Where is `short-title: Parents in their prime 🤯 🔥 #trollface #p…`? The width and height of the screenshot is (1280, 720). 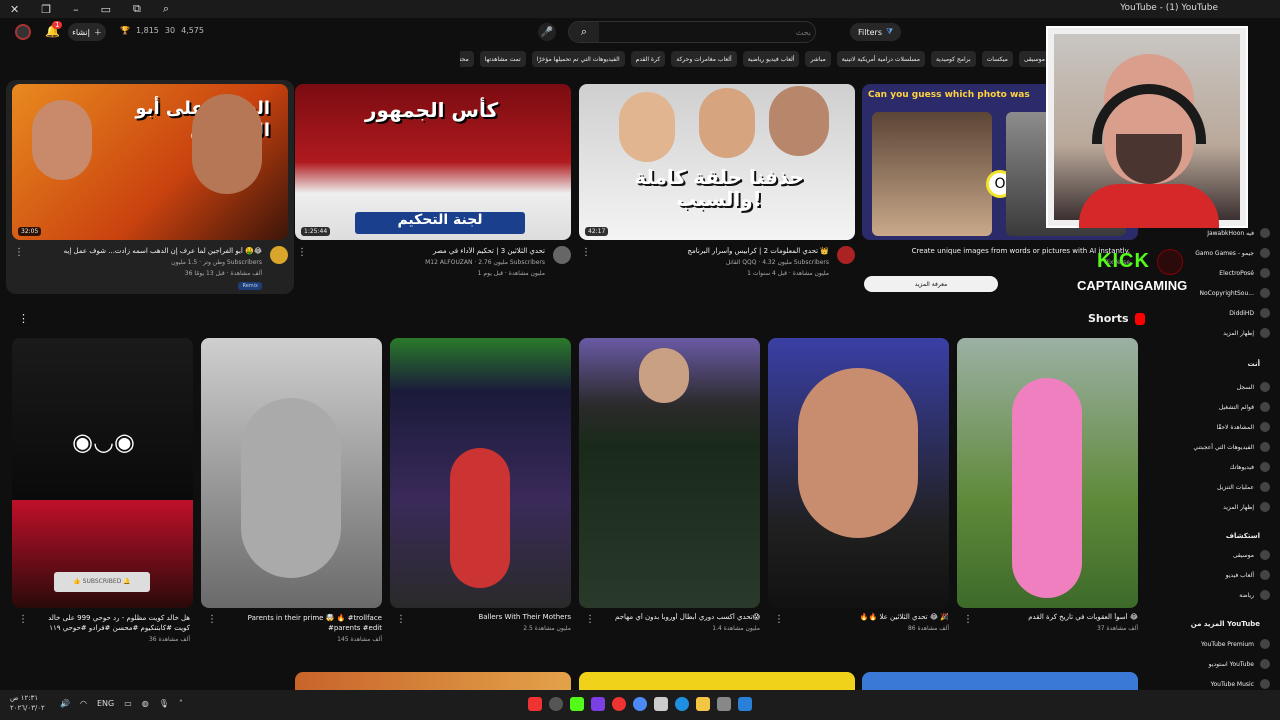 short-title: Parents in their prime 🤯 🔥 #trollface #p… is located at coordinates (305, 623).